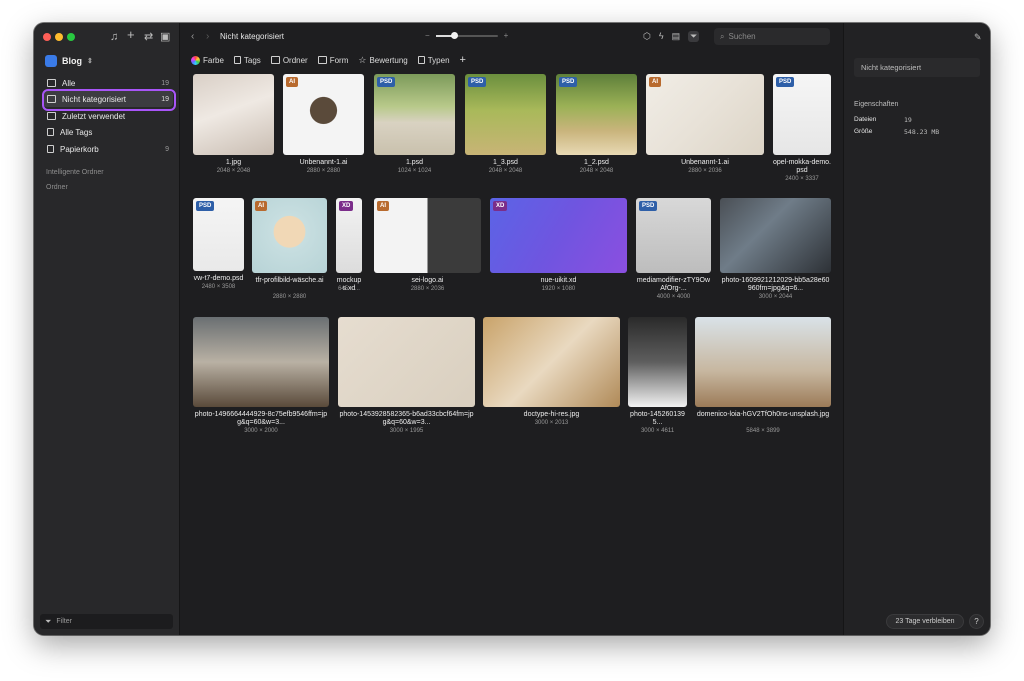 This screenshot has width=1024, height=681. I want to click on add-filter-button: +, so click(463, 60).